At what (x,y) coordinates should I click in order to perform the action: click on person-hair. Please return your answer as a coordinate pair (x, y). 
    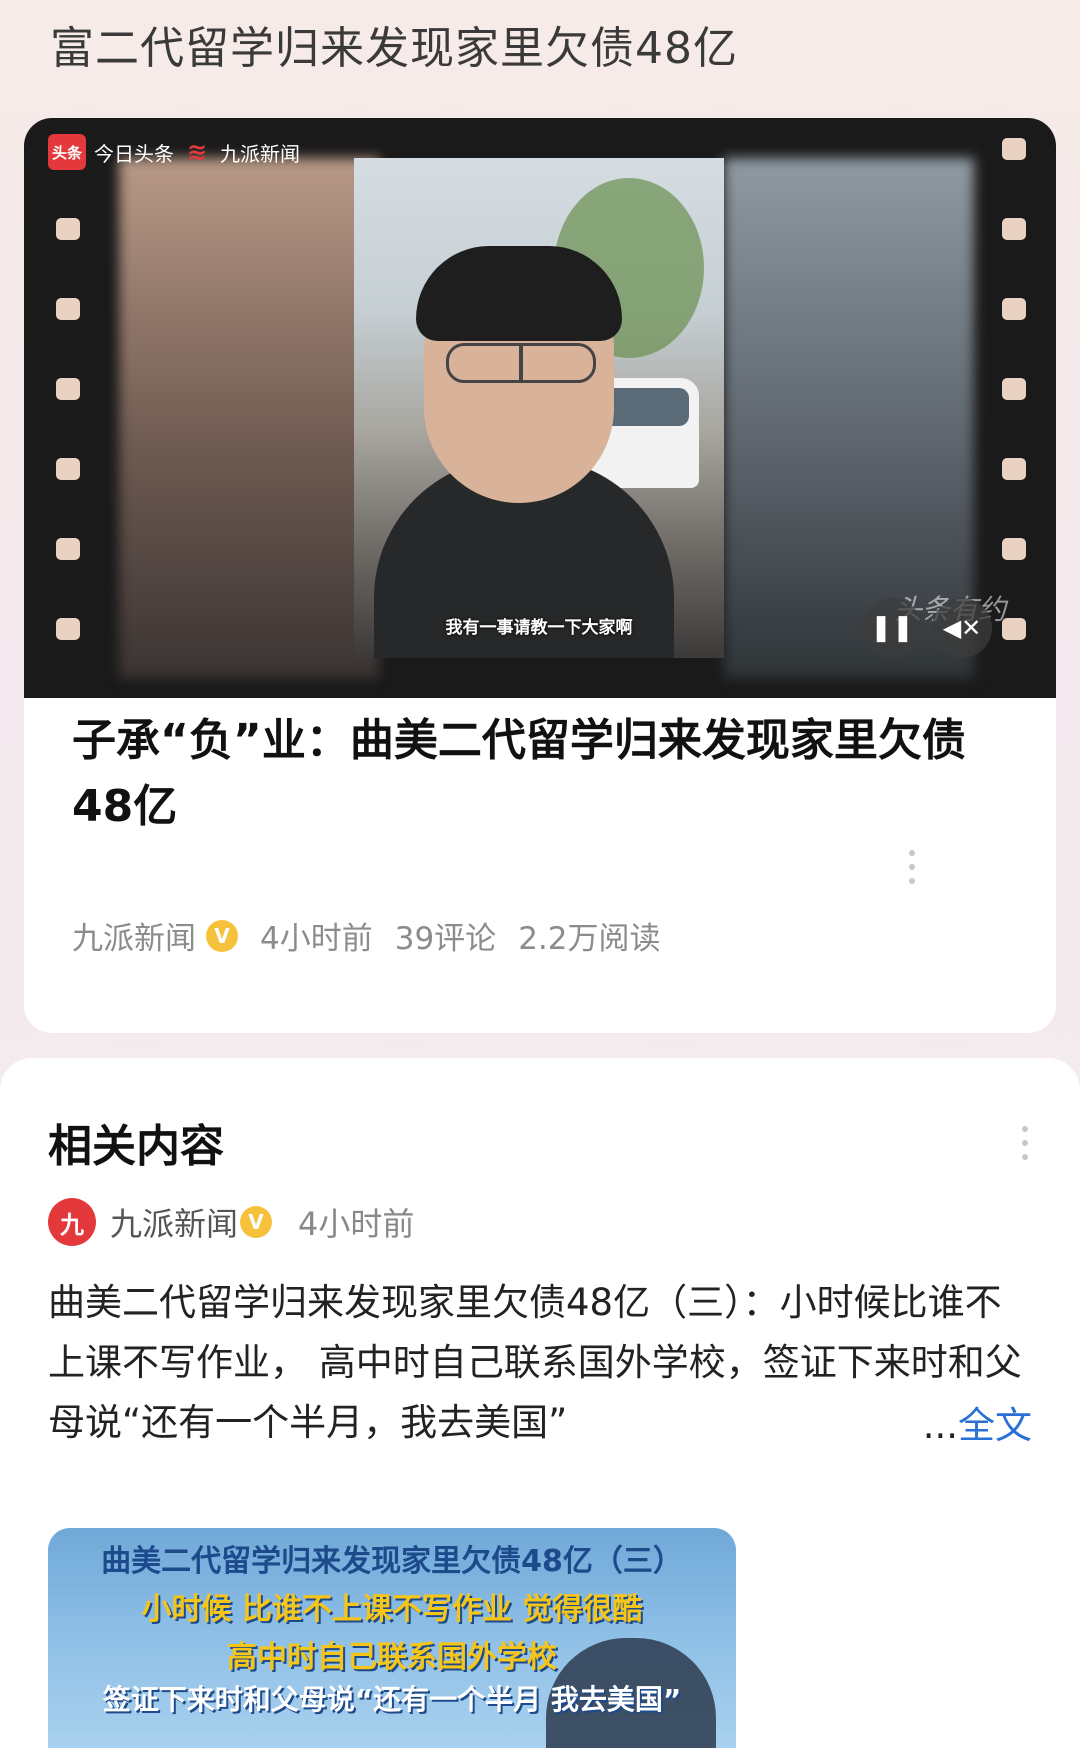
    Looking at the image, I should click on (519, 293).